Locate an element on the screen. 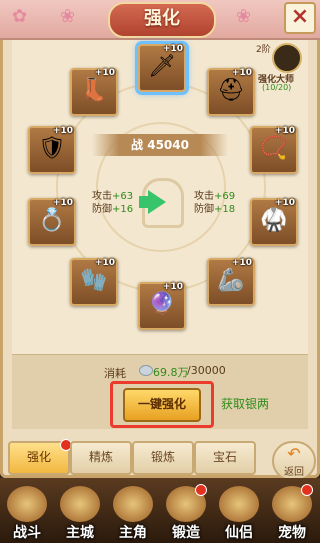 This screenshot has height=543, width=320. shoulder-armor-icon: 🛡 is located at coordinates (52, 148).